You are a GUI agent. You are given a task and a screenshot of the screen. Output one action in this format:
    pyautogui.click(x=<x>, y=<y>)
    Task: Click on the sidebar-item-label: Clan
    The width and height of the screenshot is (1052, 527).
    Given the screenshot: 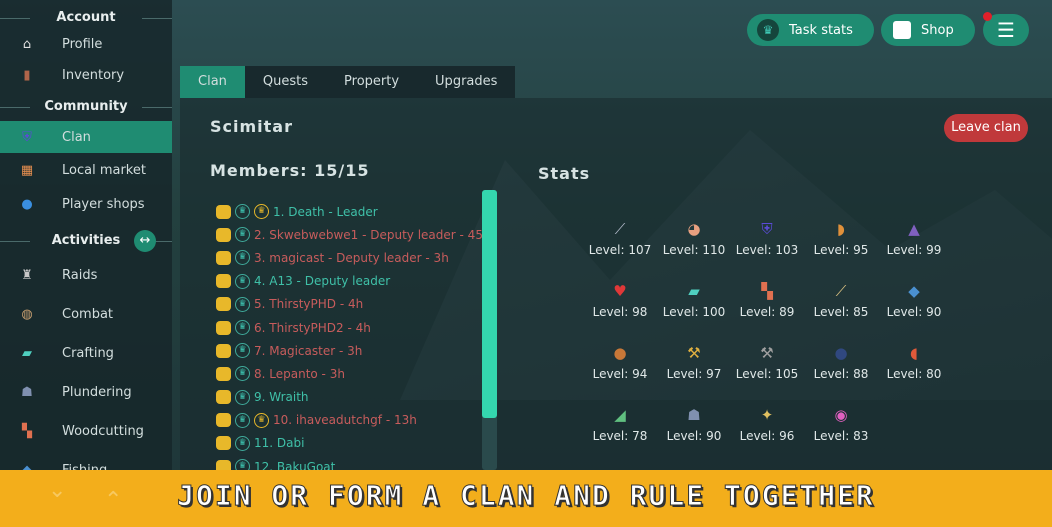 What is the action you would take?
    pyautogui.click(x=76, y=137)
    